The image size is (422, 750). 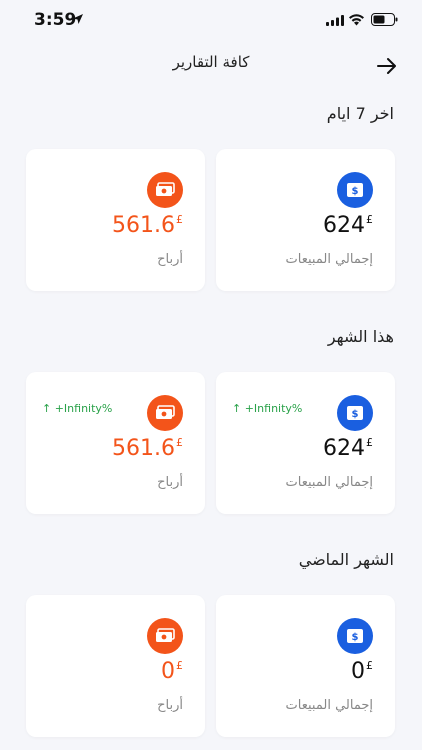 What do you see at coordinates (356, 20) in the screenshot?
I see `wifi-icon` at bounding box center [356, 20].